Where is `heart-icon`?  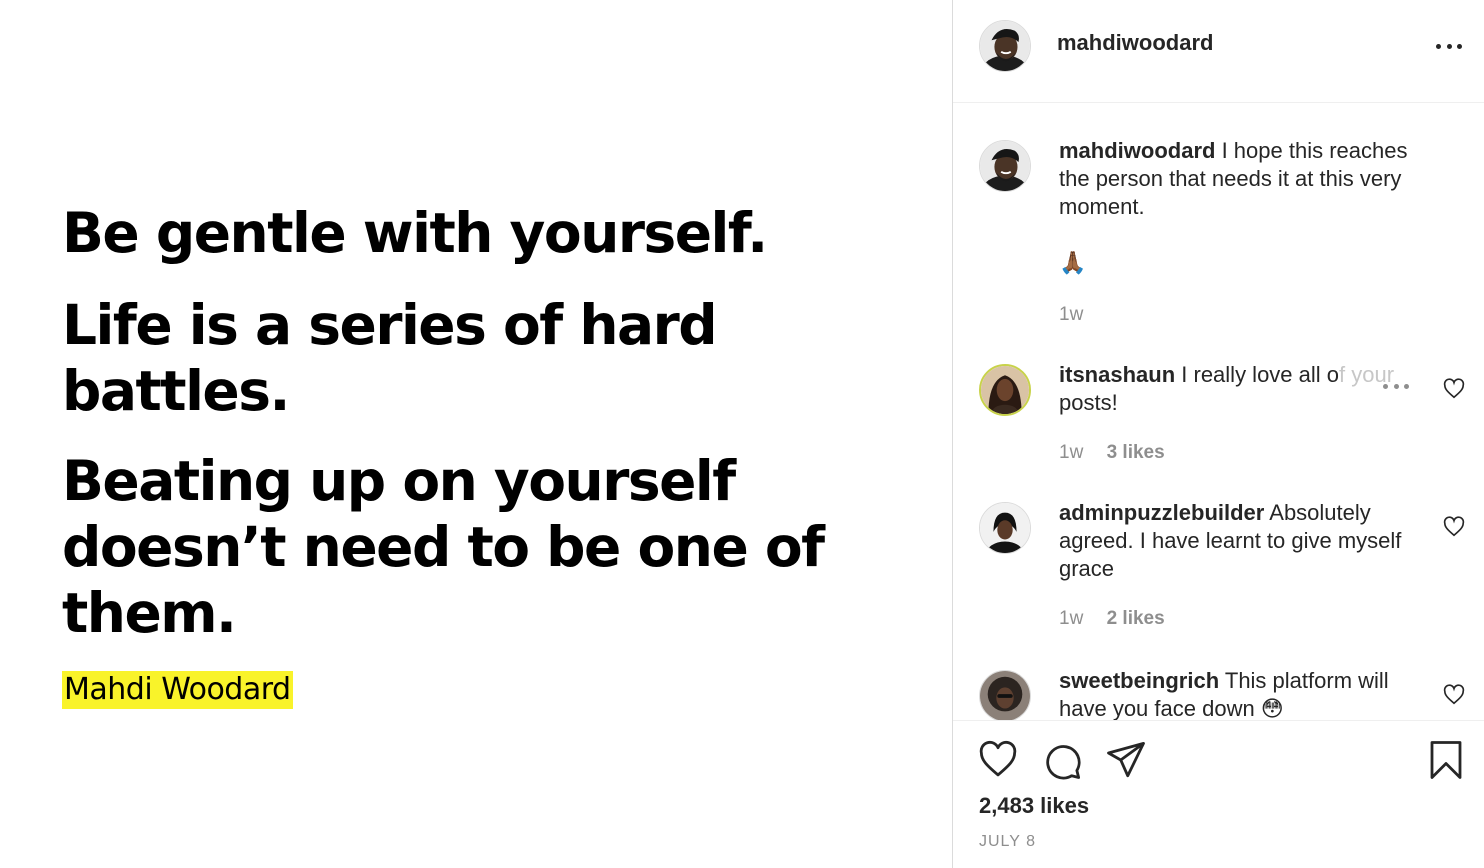 heart-icon is located at coordinates (998, 760).